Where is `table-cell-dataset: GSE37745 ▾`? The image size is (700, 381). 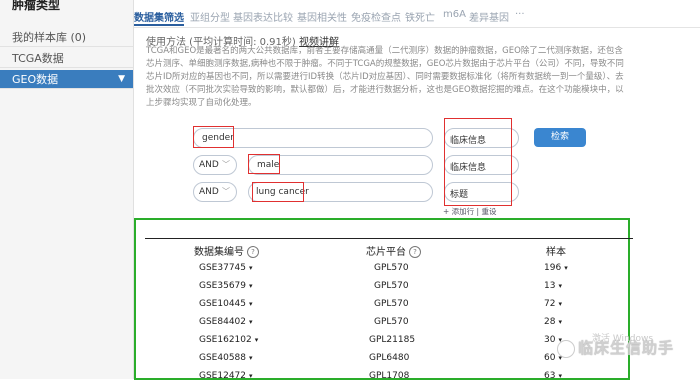 table-cell-dataset: GSE37745 ▾ is located at coordinates (226, 268).